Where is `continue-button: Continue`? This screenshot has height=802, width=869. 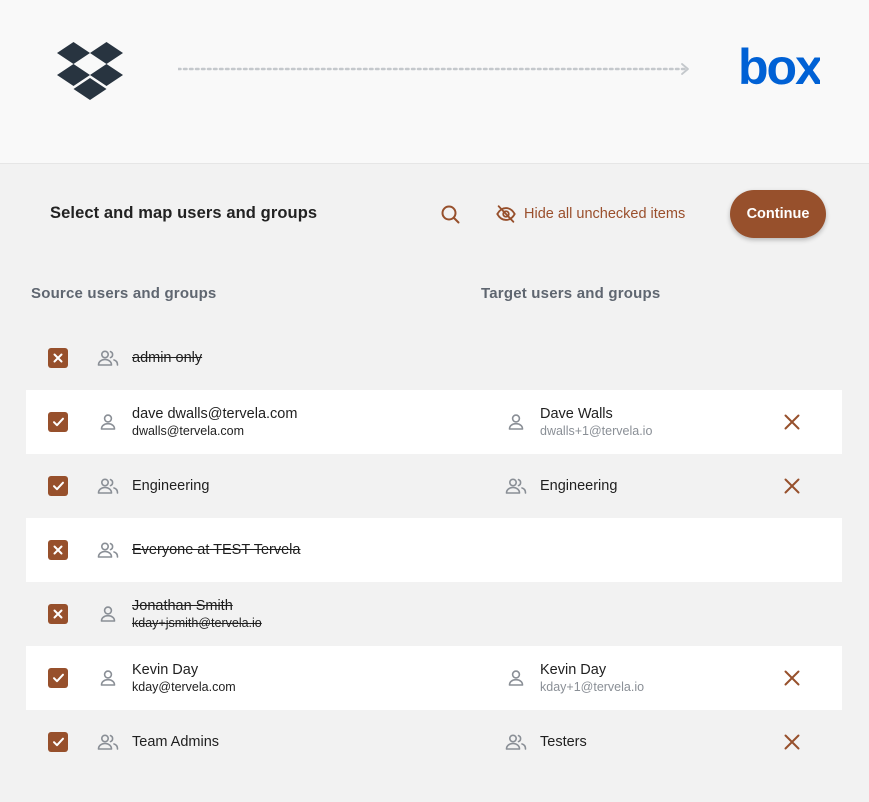
continue-button: Continue is located at coordinates (778, 214).